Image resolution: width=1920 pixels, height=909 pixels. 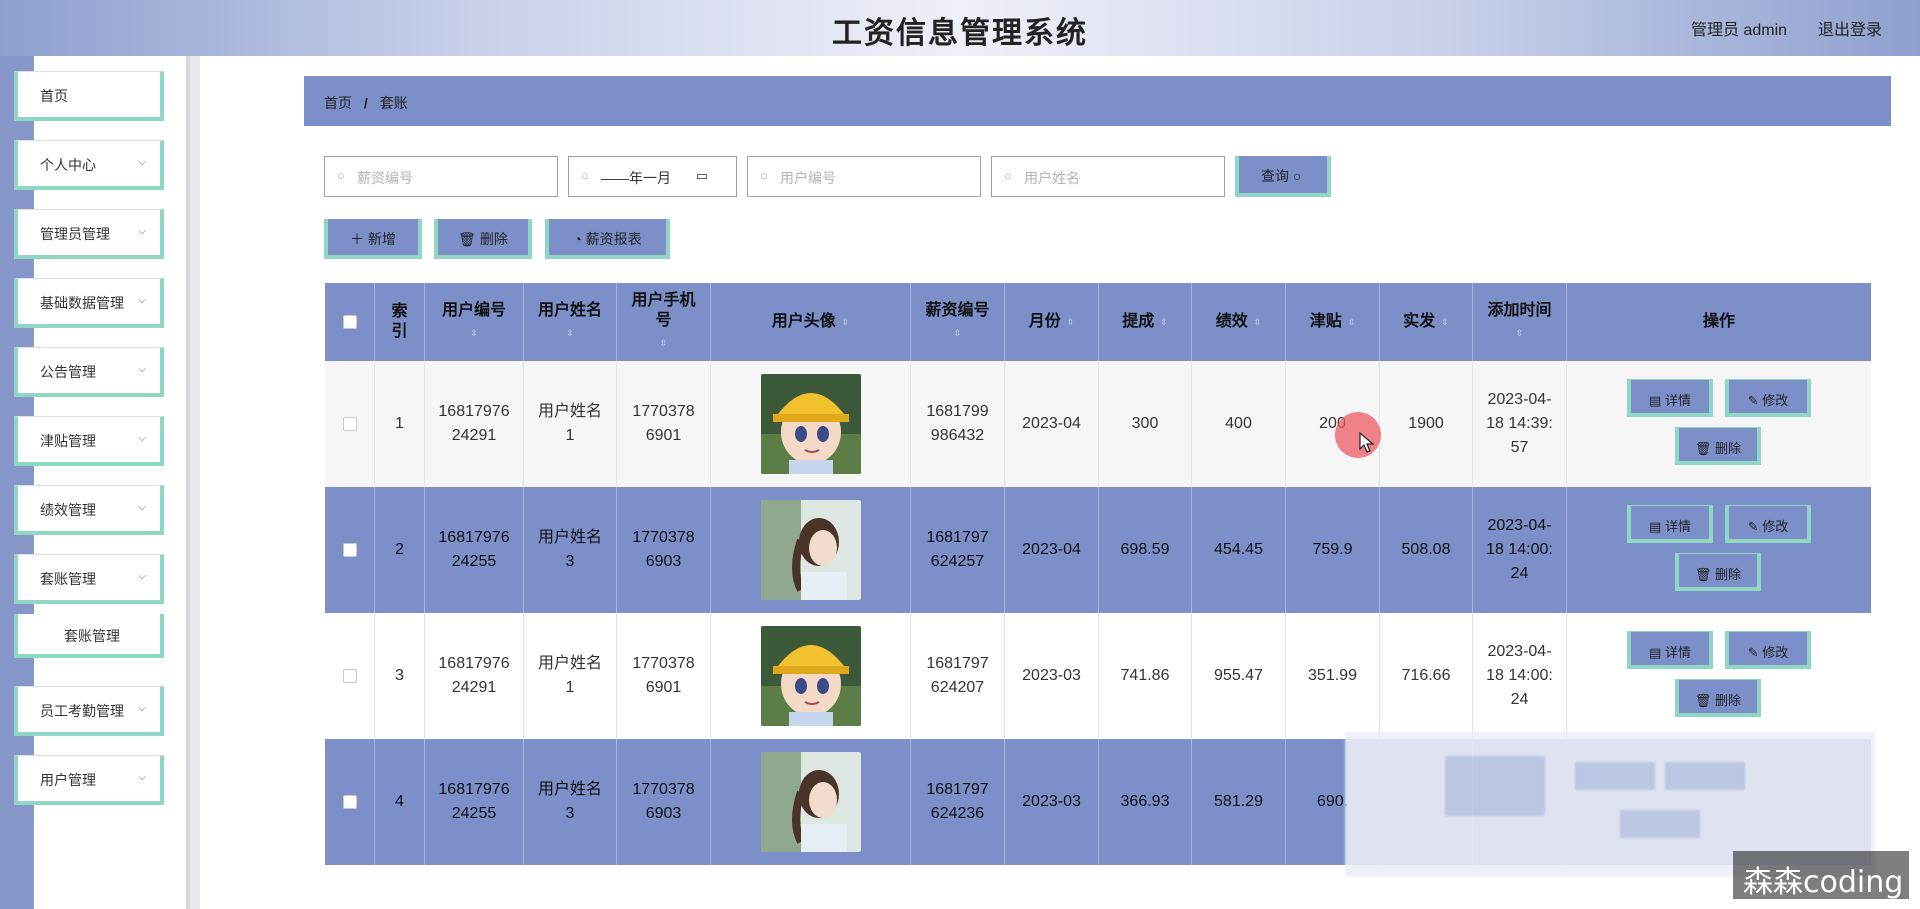 I want to click on cell-line: 351.99, so click(x=1332, y=675).